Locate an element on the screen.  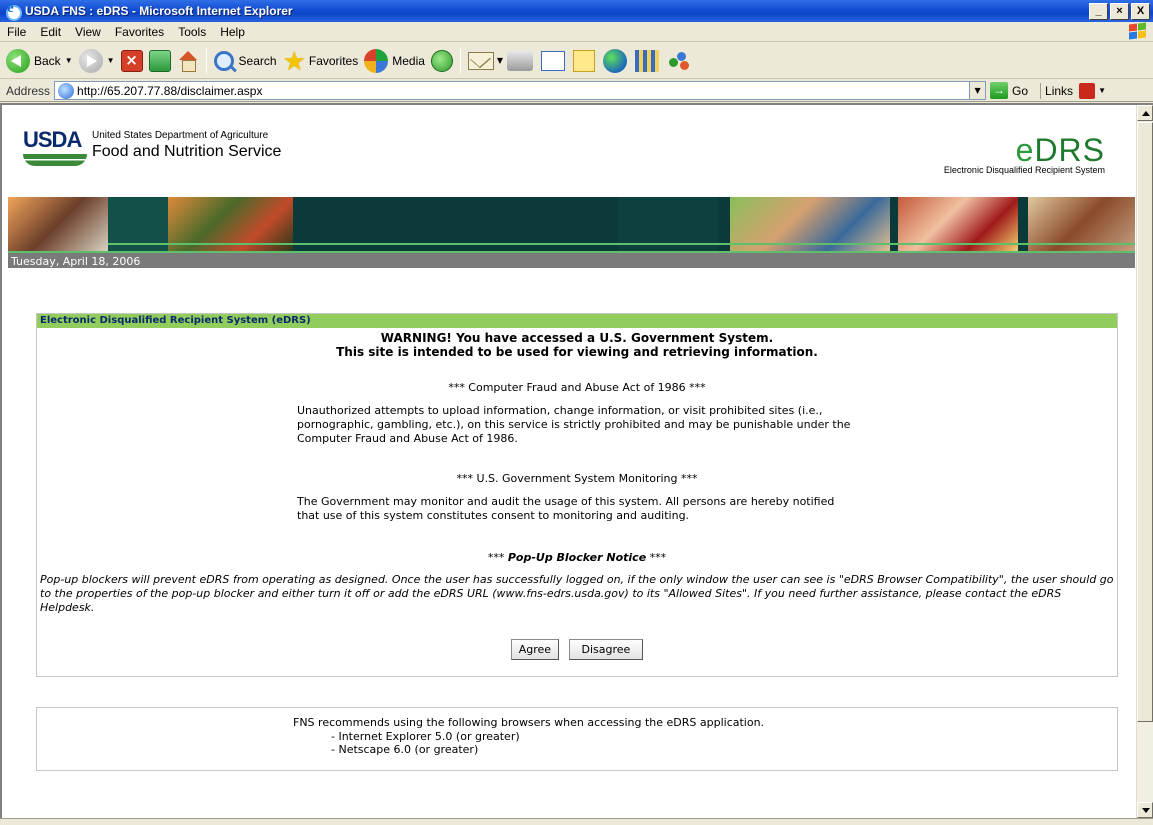
favorites-label: Favorites is located at coordinates (333, 60).